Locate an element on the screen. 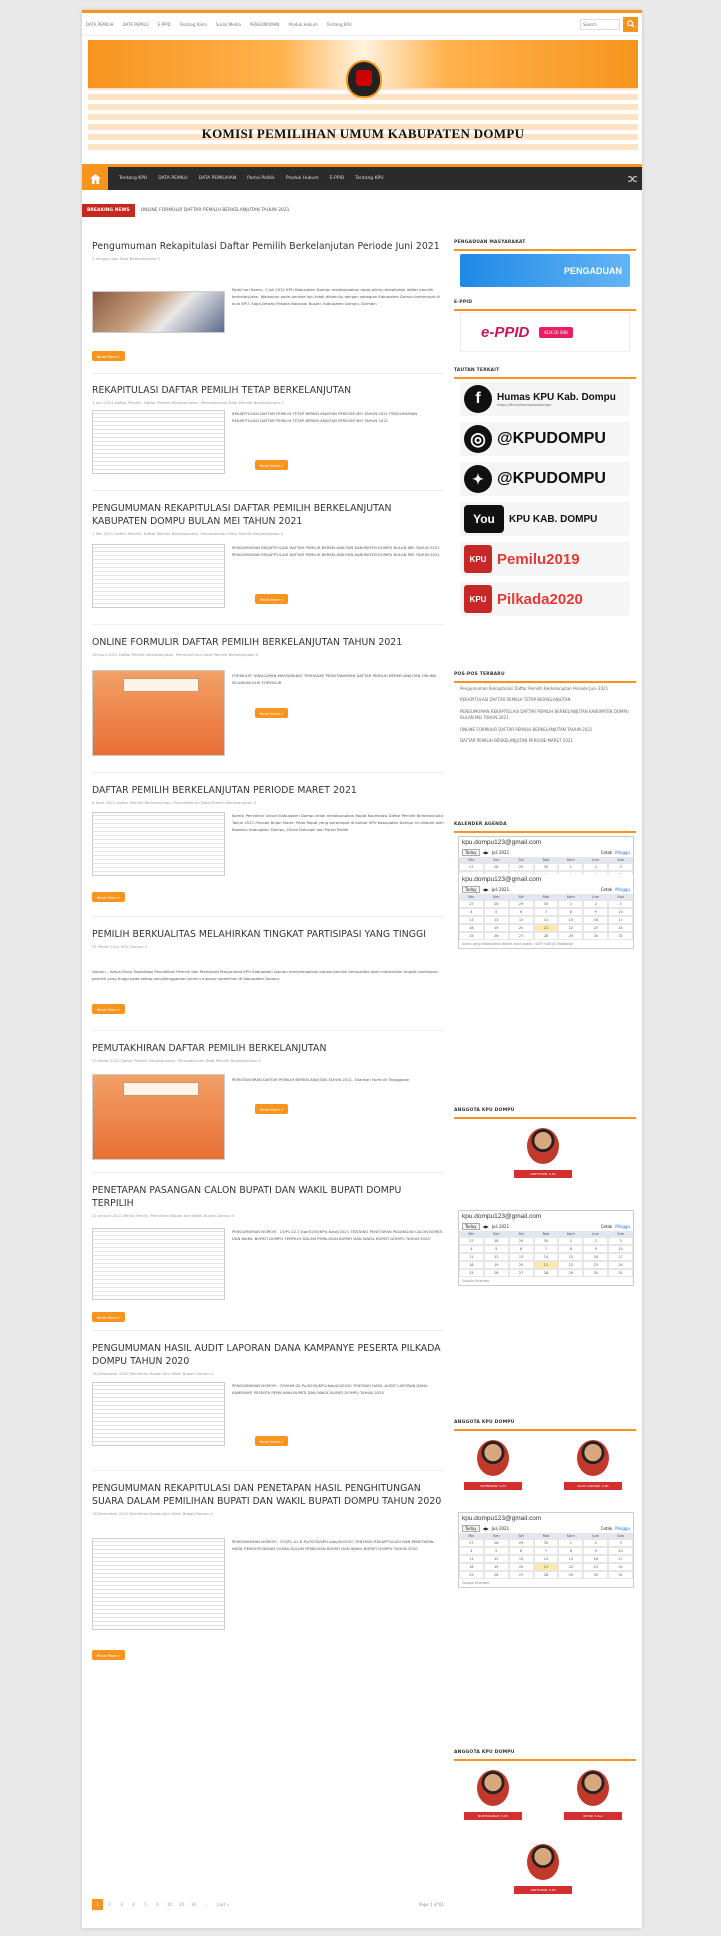 This screenshot has height=1936, width=721. calendar-day: 12 is located at coordinates (496, 1257).